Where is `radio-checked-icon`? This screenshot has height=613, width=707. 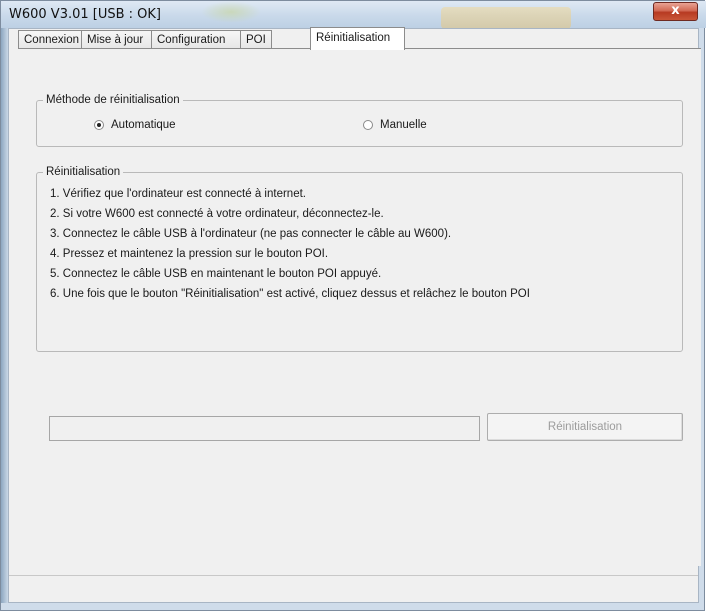
radio-checked-icon is located at coordinates (99, 125).